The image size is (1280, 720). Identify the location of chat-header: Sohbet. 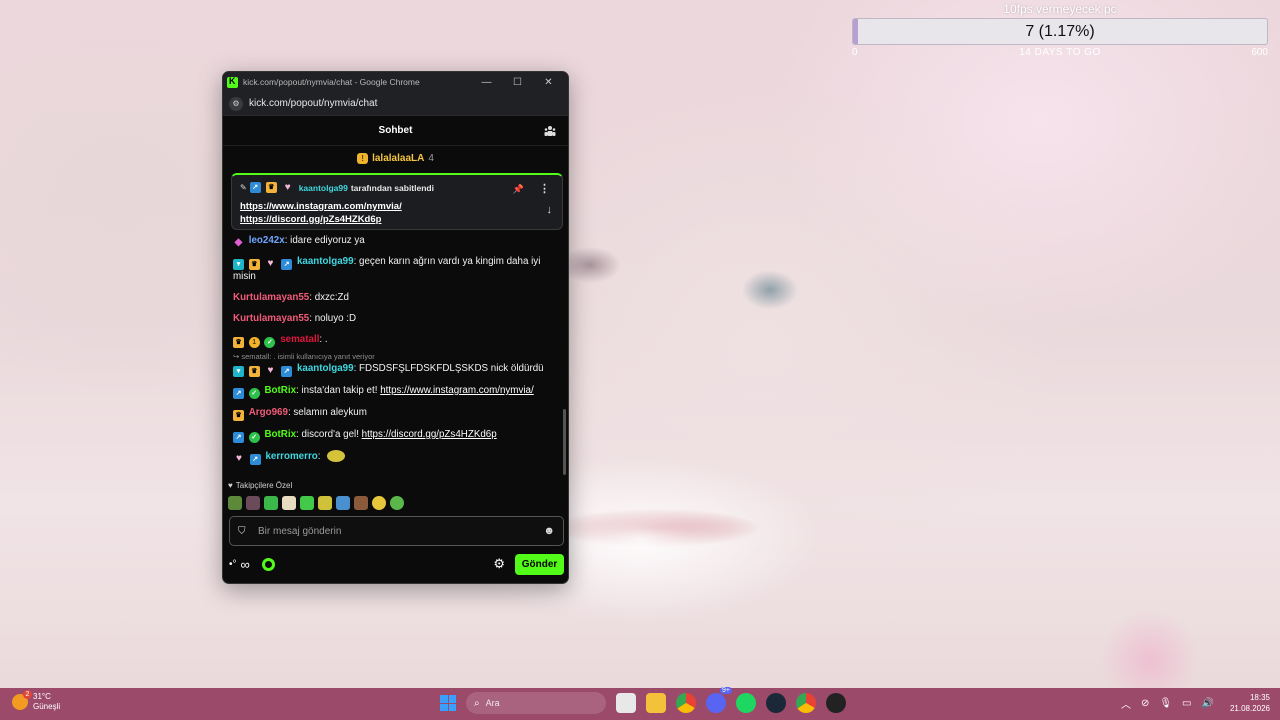
(395, 131).